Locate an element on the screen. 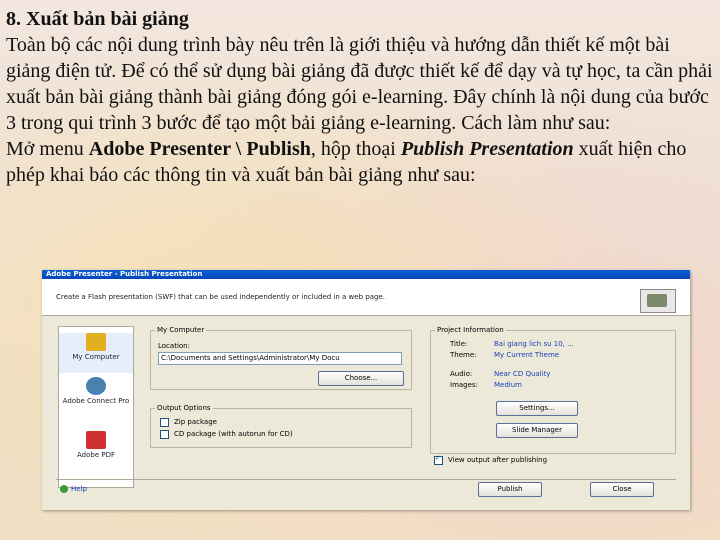 The height and width of the screenshot is (540, 720). slide-heading: 8. Xuất bản bài giảng is located at coordinates (97, 19).